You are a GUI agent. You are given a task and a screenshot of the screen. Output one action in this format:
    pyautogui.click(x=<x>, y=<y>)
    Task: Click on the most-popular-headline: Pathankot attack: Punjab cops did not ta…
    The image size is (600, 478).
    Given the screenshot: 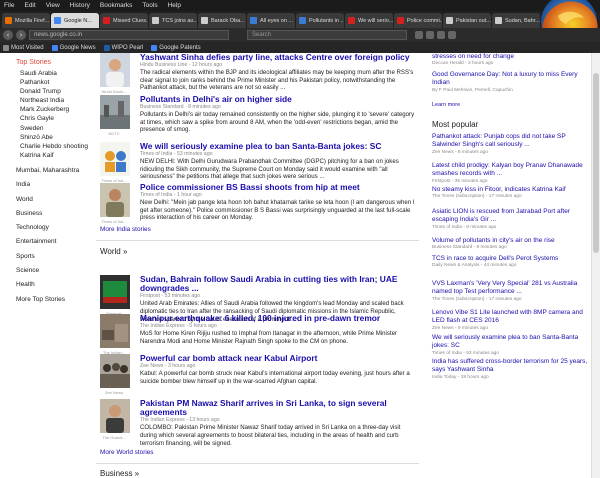 What is the action you would take?
    pyautogui.click(x=512, y=141)
    